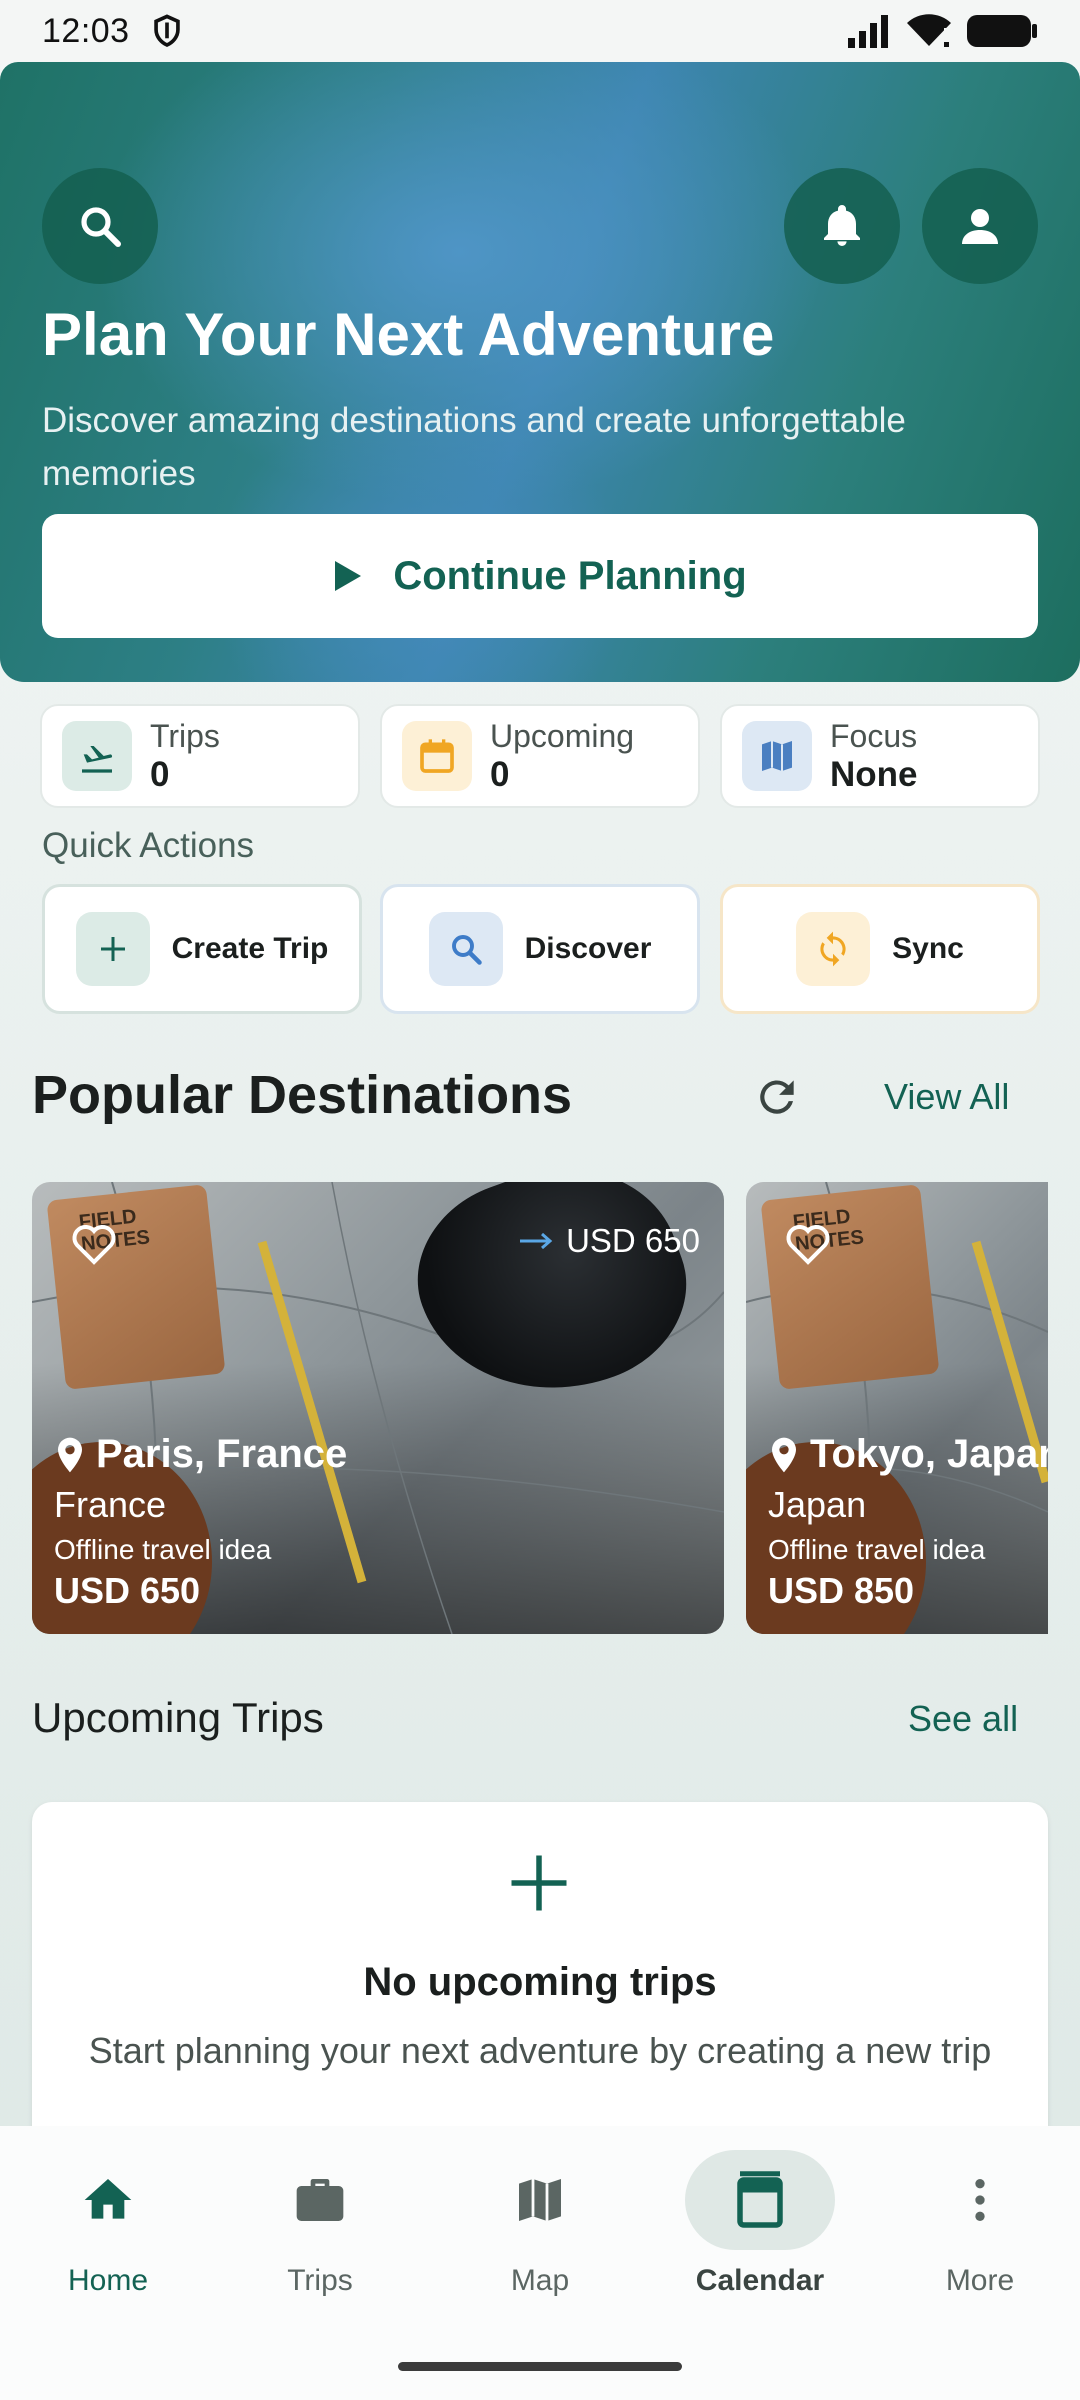 The image size is (1080, 2400). I want to click on more-vert-icon, so click(980, 2200).